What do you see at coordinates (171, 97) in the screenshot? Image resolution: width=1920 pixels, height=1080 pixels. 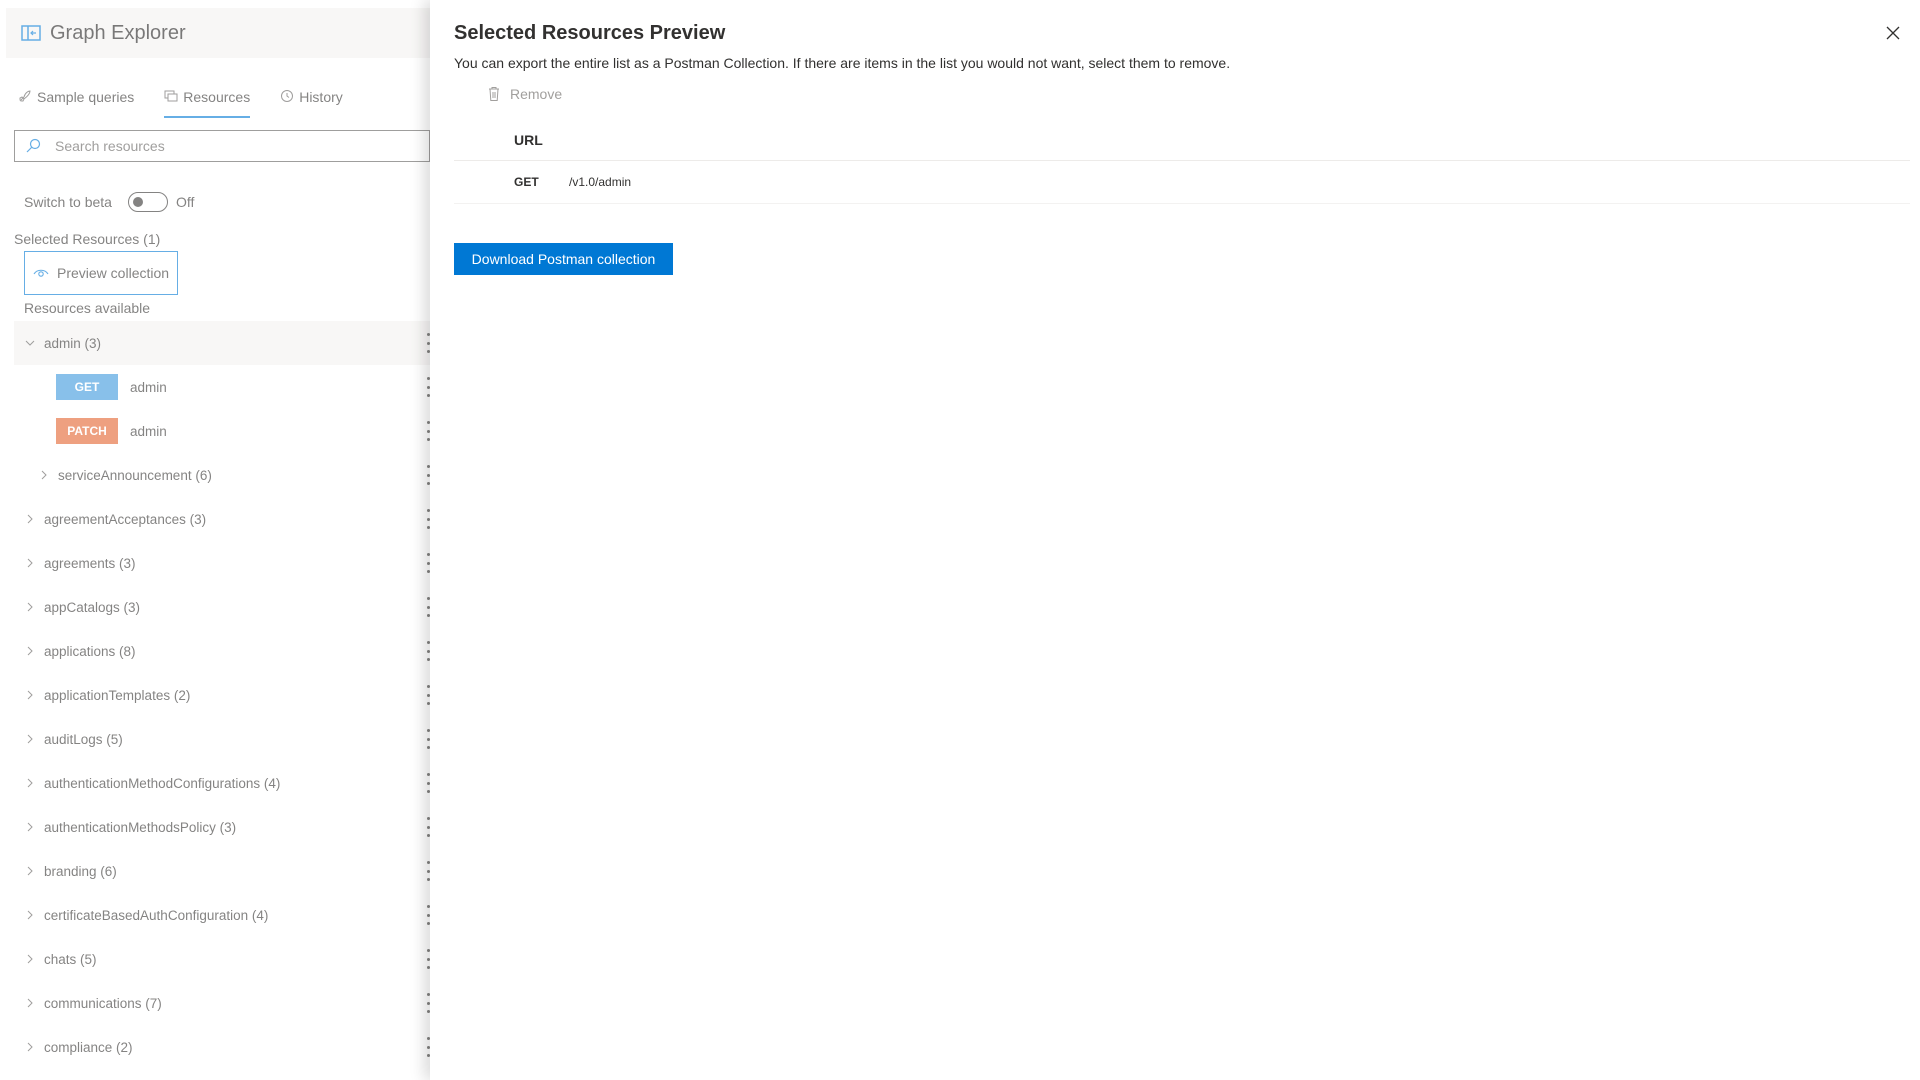 I see `resources-icon` at bounding box center [171, 97].